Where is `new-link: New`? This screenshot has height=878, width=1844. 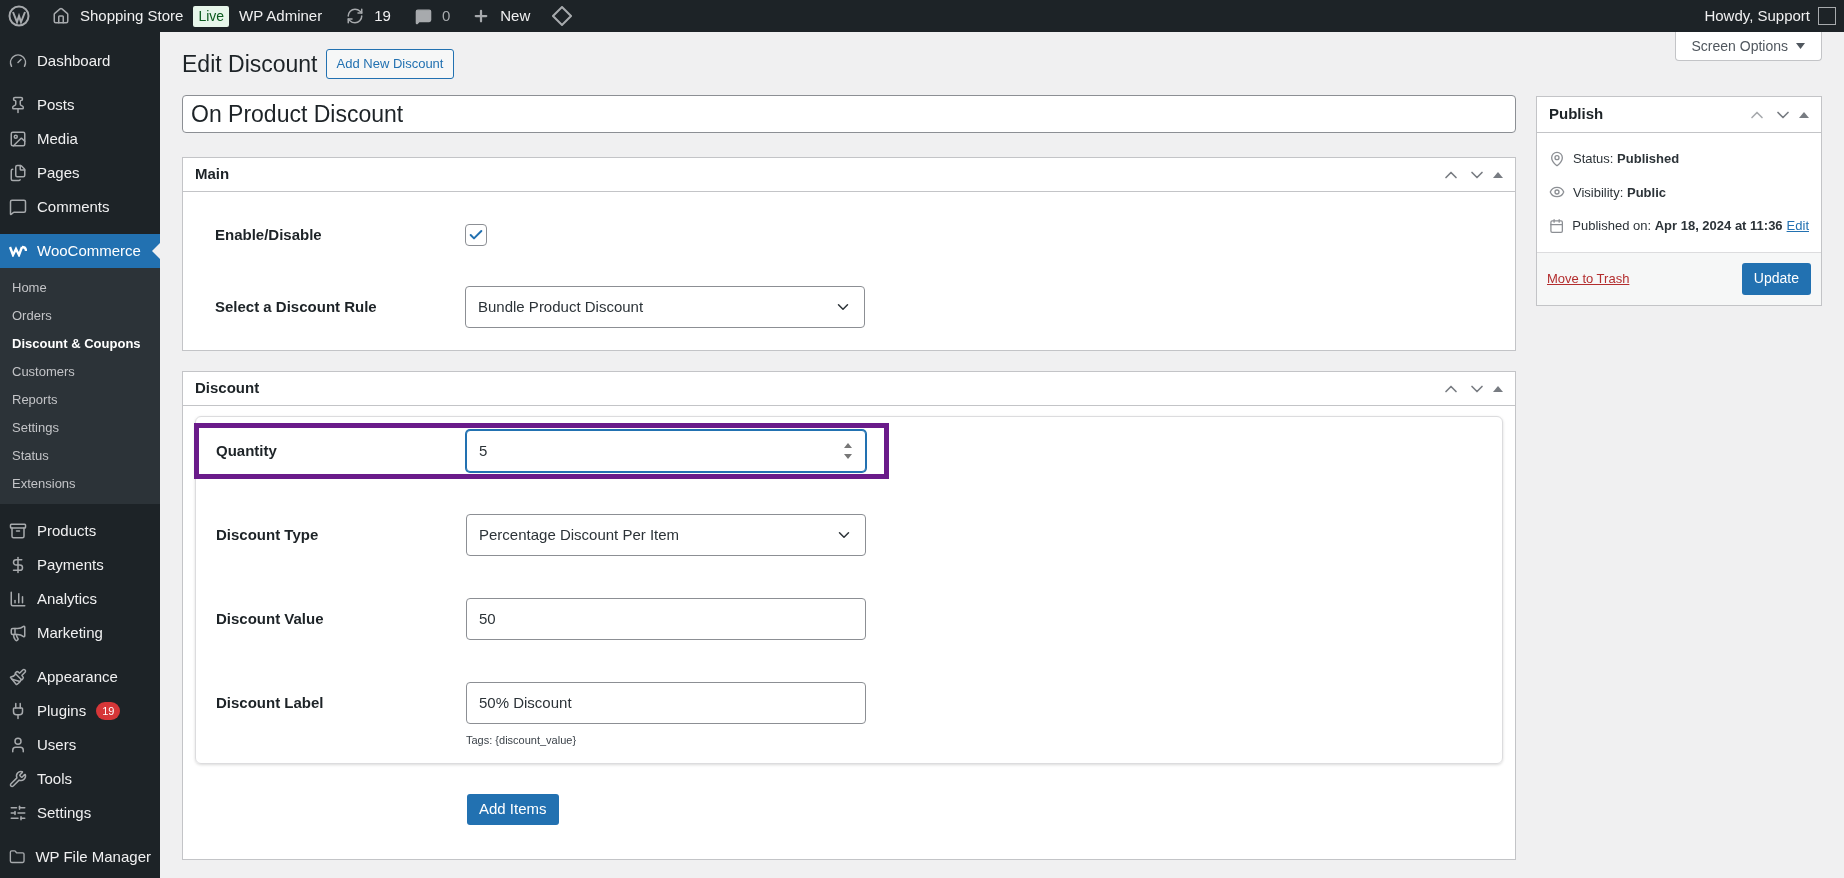 new-link: New is located at coordinates (515, 16).